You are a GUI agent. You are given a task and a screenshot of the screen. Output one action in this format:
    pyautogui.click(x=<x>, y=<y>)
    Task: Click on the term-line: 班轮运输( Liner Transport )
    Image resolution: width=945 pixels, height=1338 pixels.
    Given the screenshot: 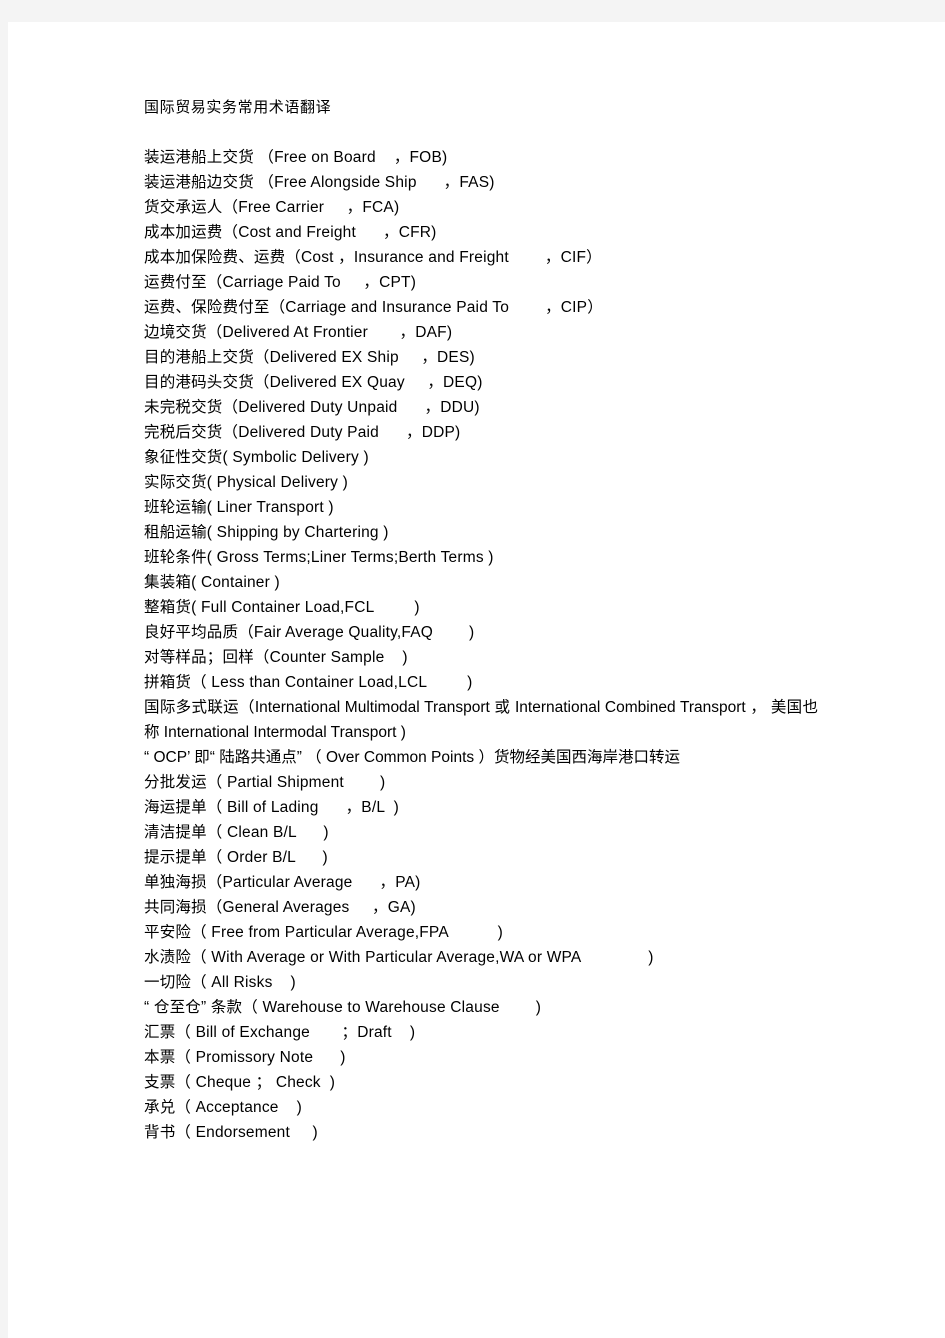 What is the action you would take?
    pyautogui.click(x=239, y=507)
    